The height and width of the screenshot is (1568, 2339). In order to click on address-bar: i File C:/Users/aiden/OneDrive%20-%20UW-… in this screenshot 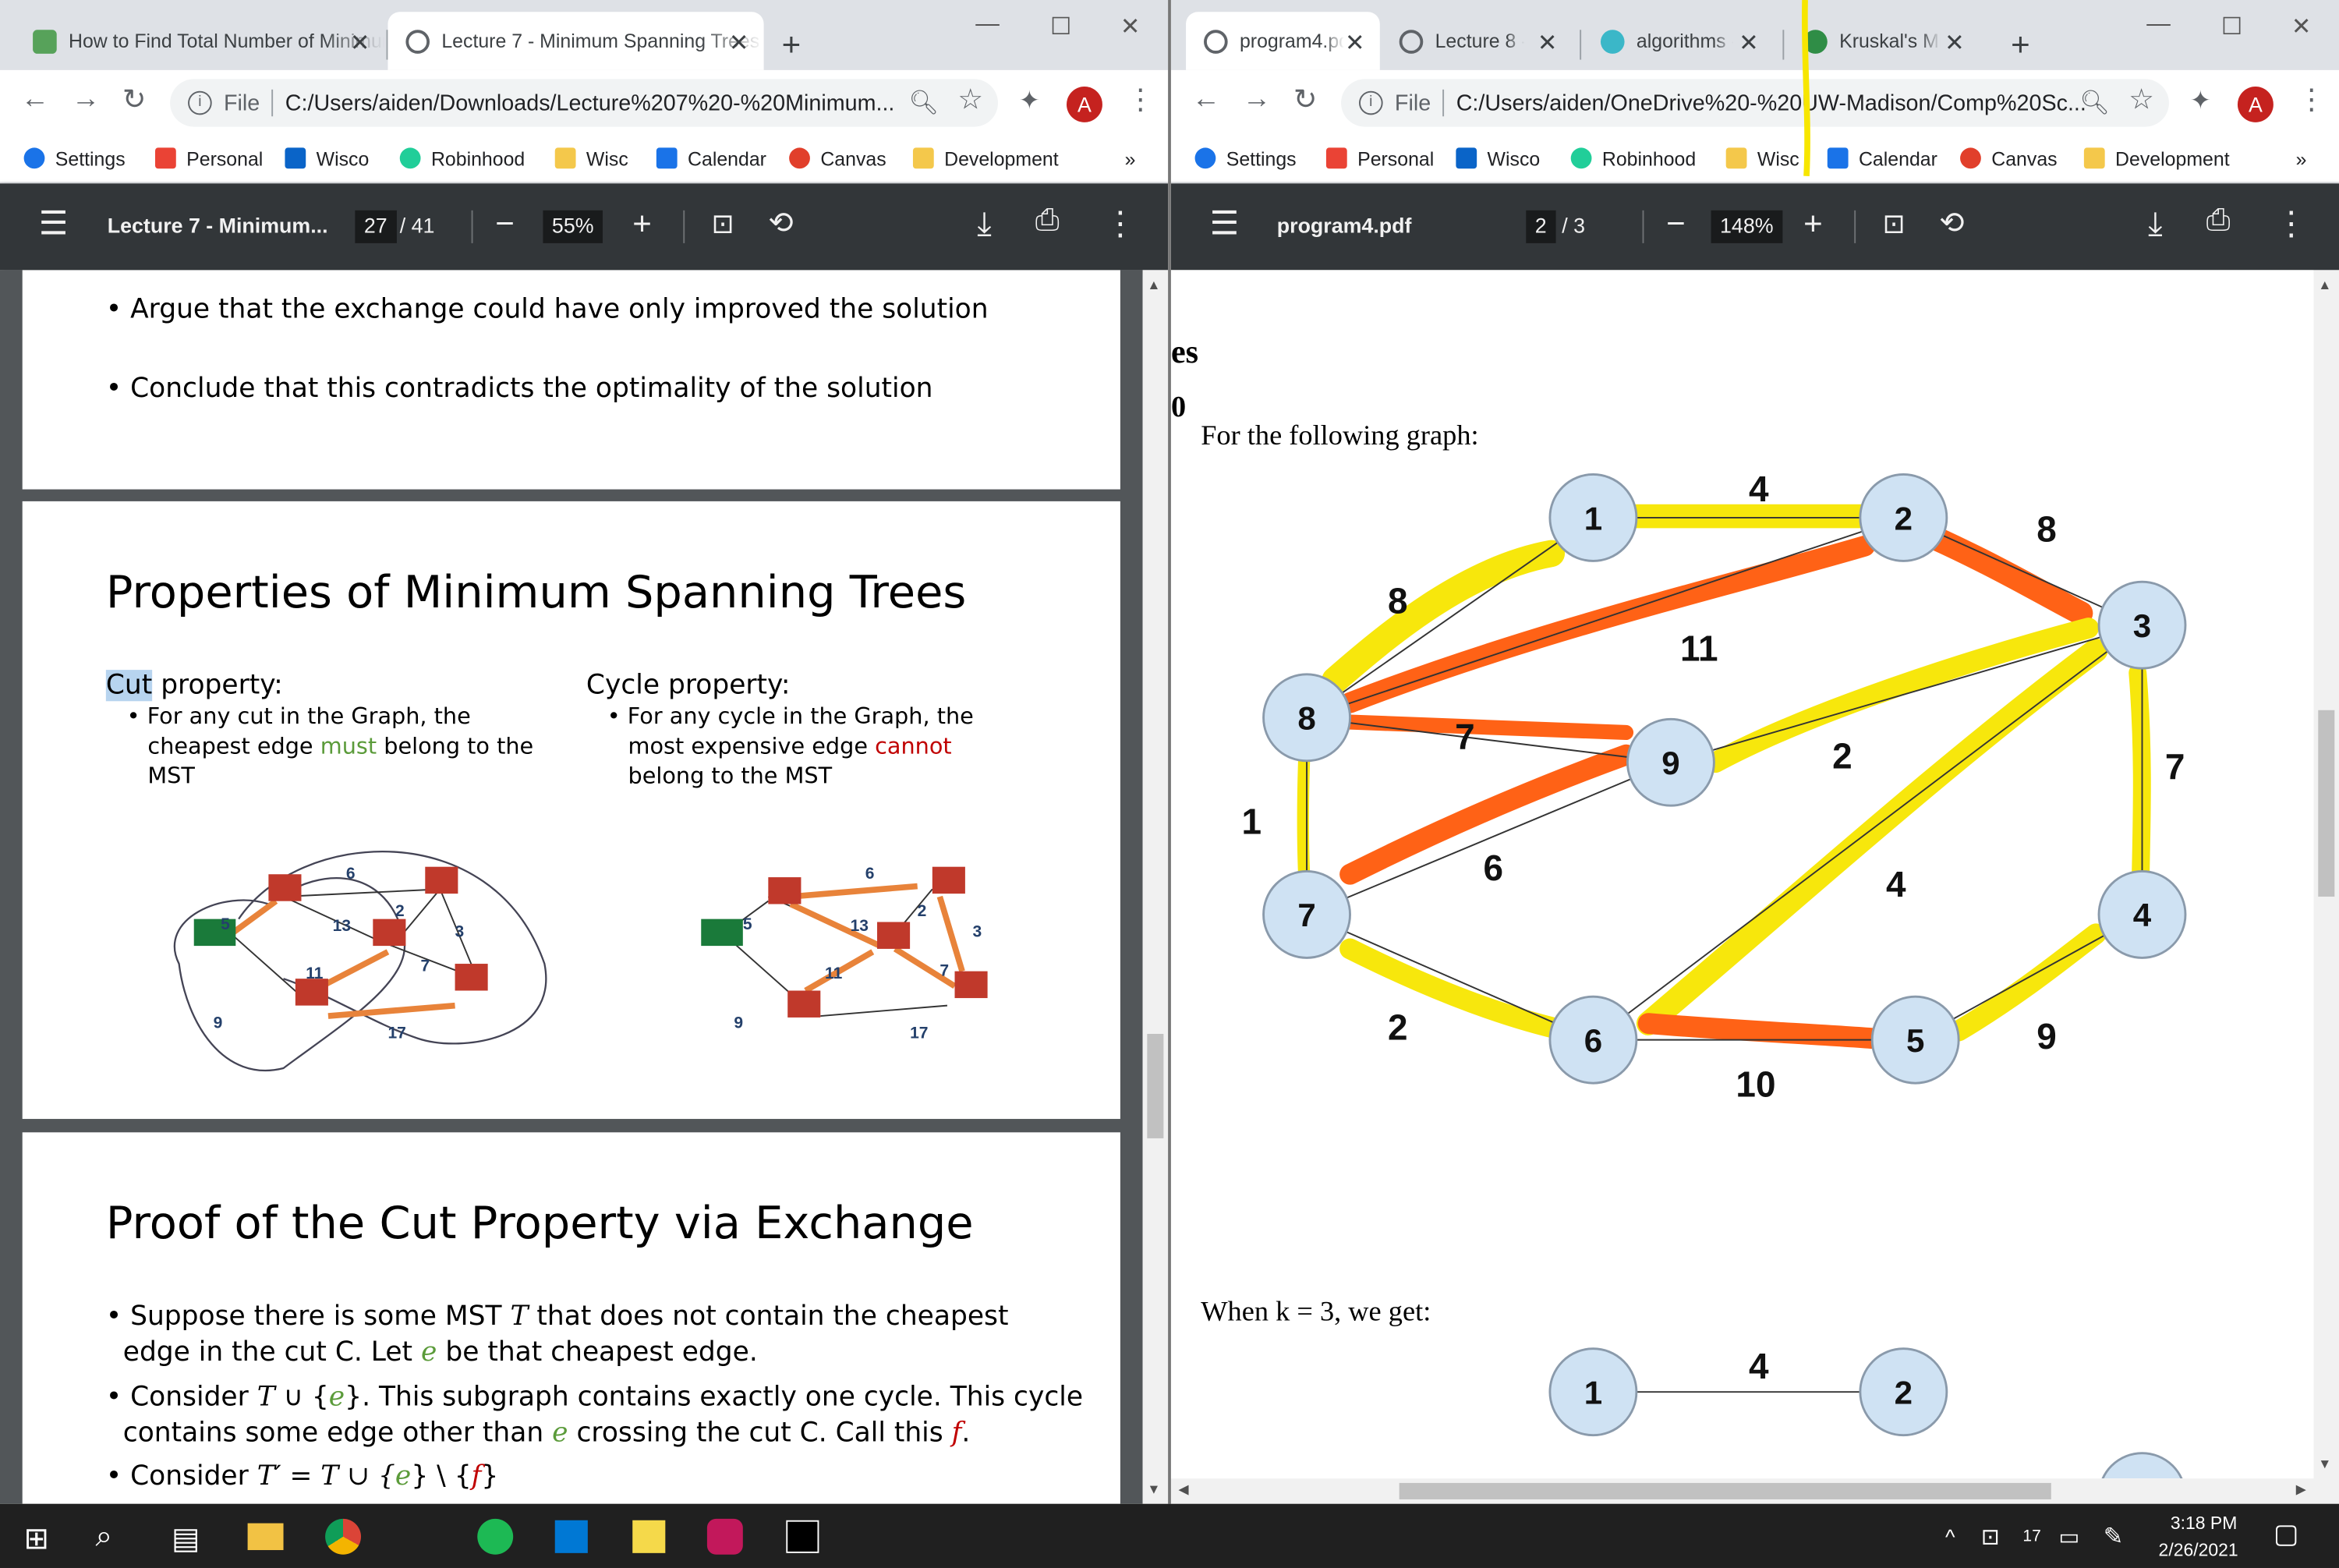, I will do `click(1755, 103)`.